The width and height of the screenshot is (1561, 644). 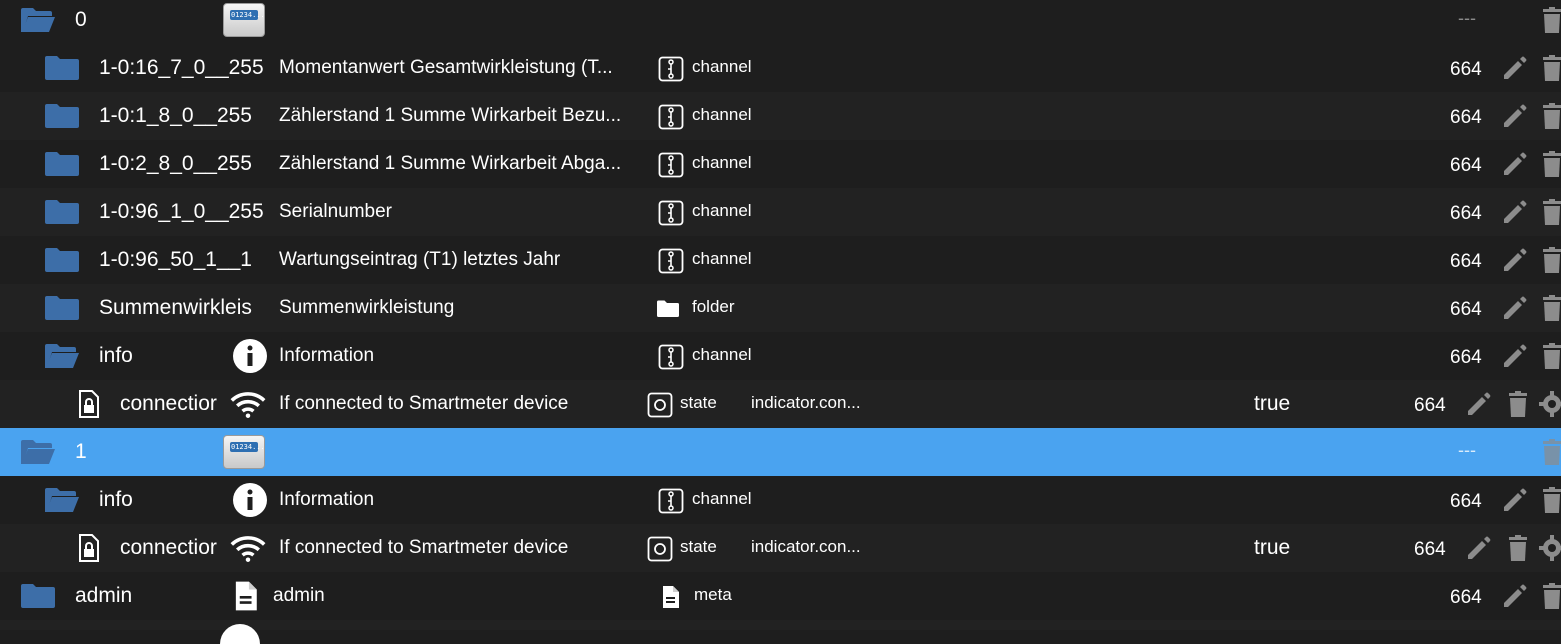 I want to click on object-type: folder, so click(x=713, y=306).